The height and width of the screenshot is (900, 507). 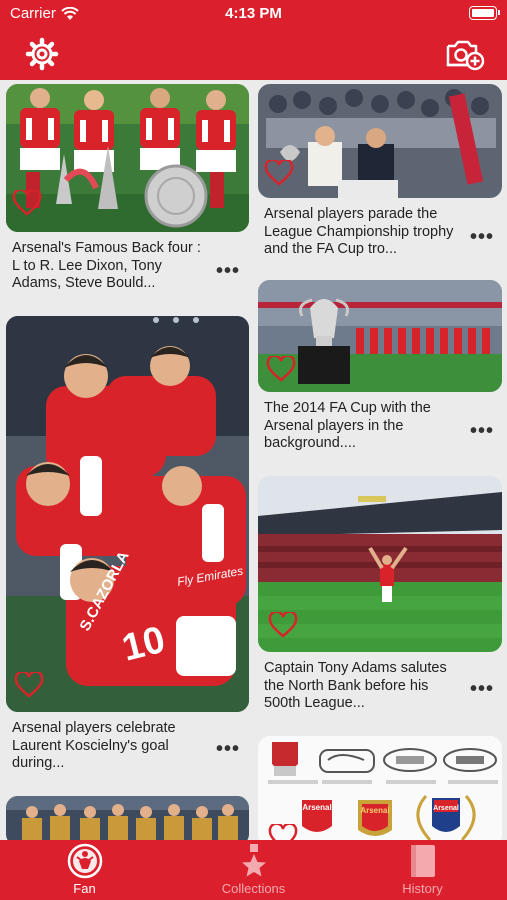 I want to click on status-bar: Carrier 4:13 PM, so click(x=253, y=14).